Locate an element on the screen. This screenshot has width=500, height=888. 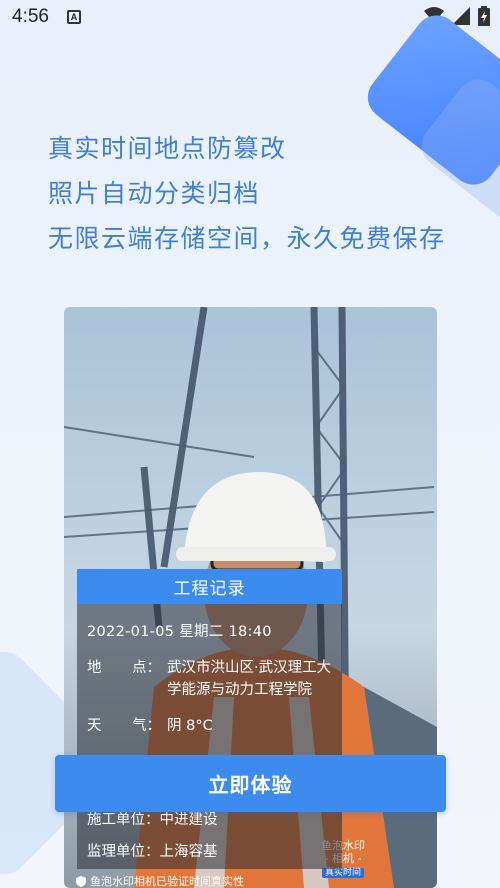
record-datetime: 2022-01-05 星期二 18:40 is located at coordinates (179, 632).